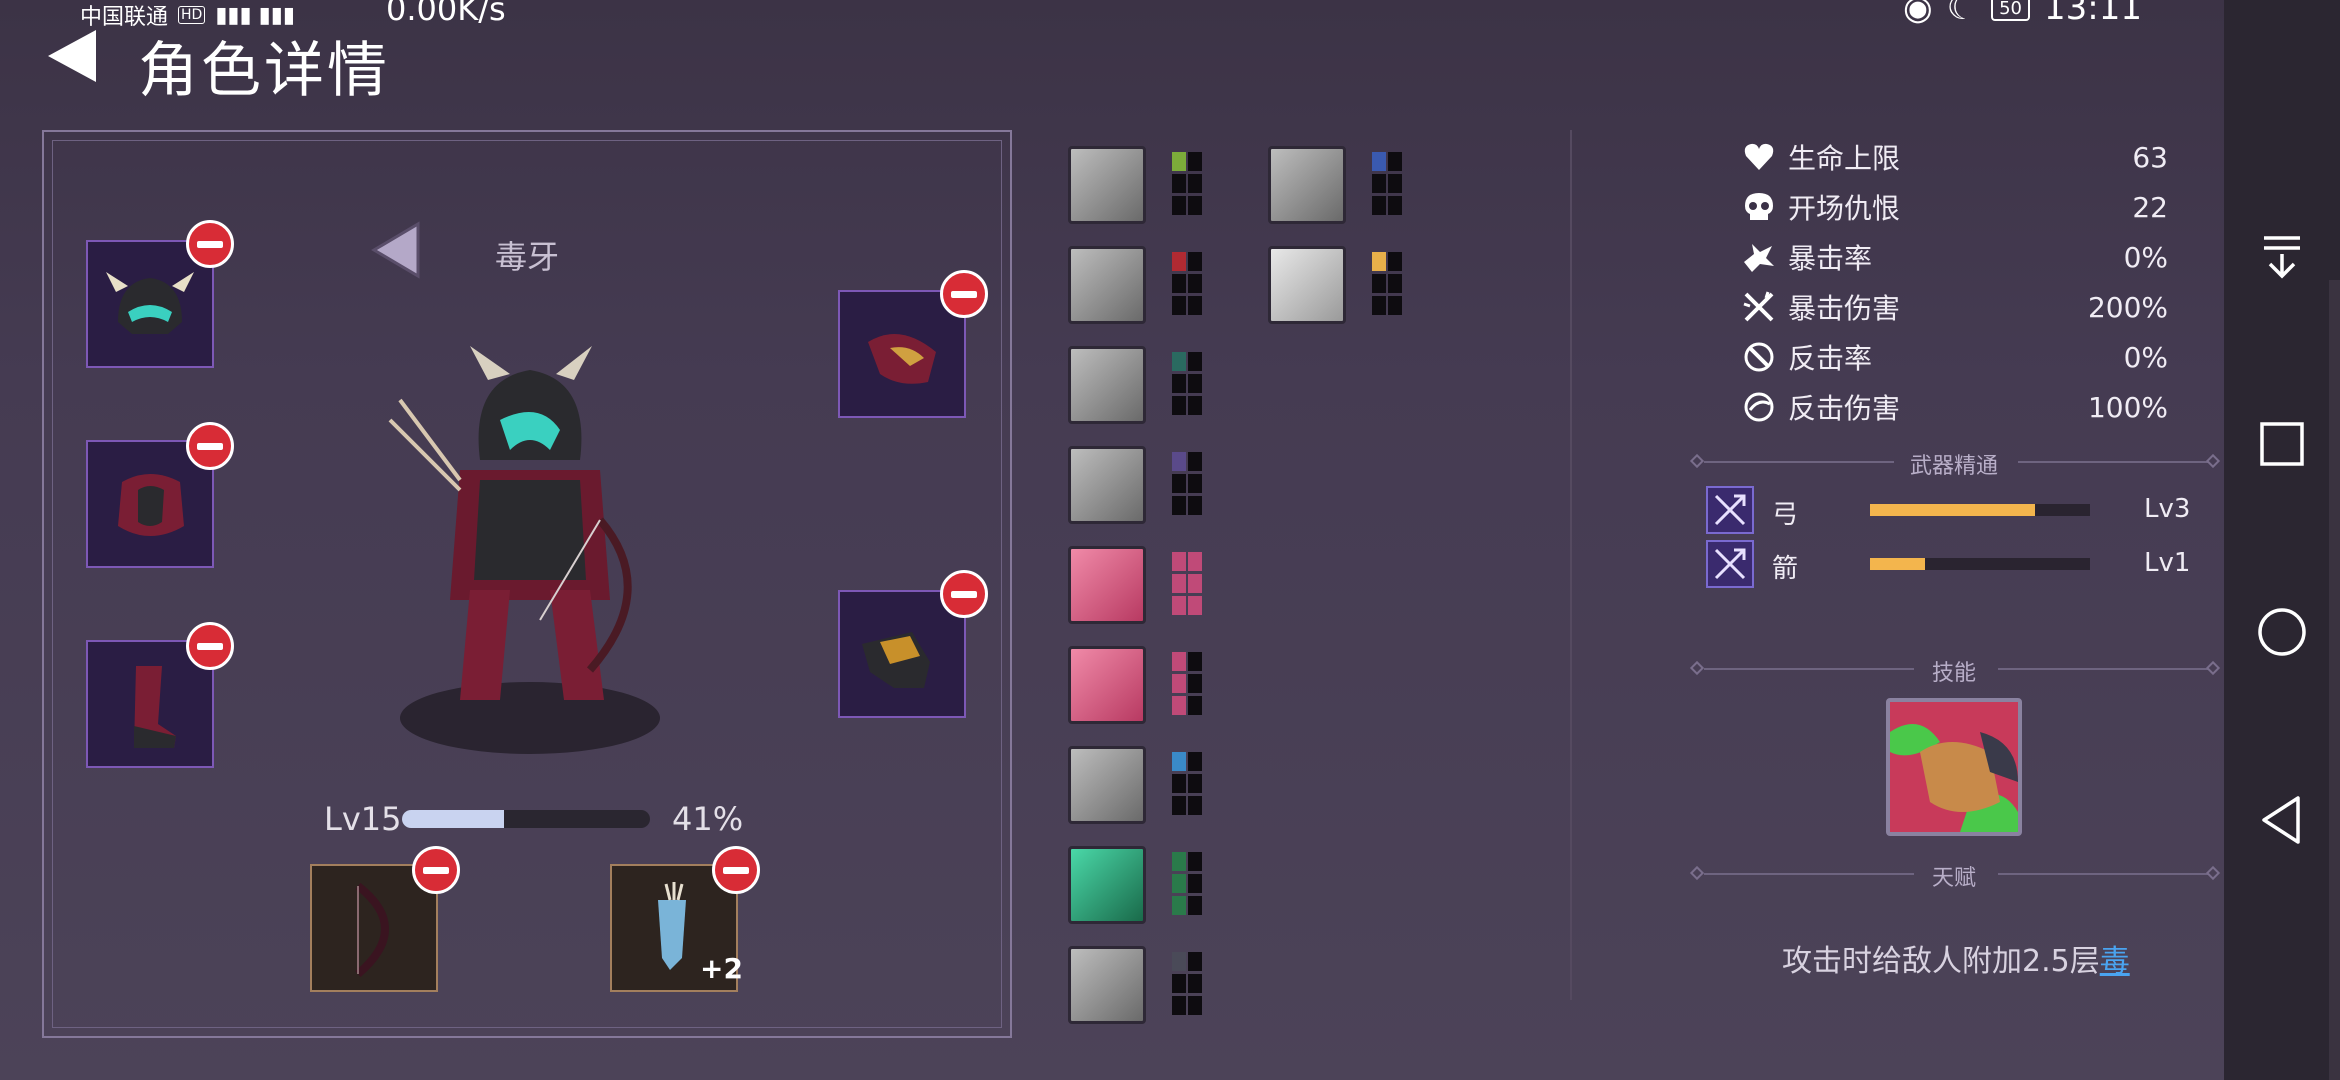 The height and width of the screenshot is (1080, 2340). What do you see at coordinates (264, 71) in the screenshot?
I see `page-title: 角色详情` at bounding box center [264, 71].